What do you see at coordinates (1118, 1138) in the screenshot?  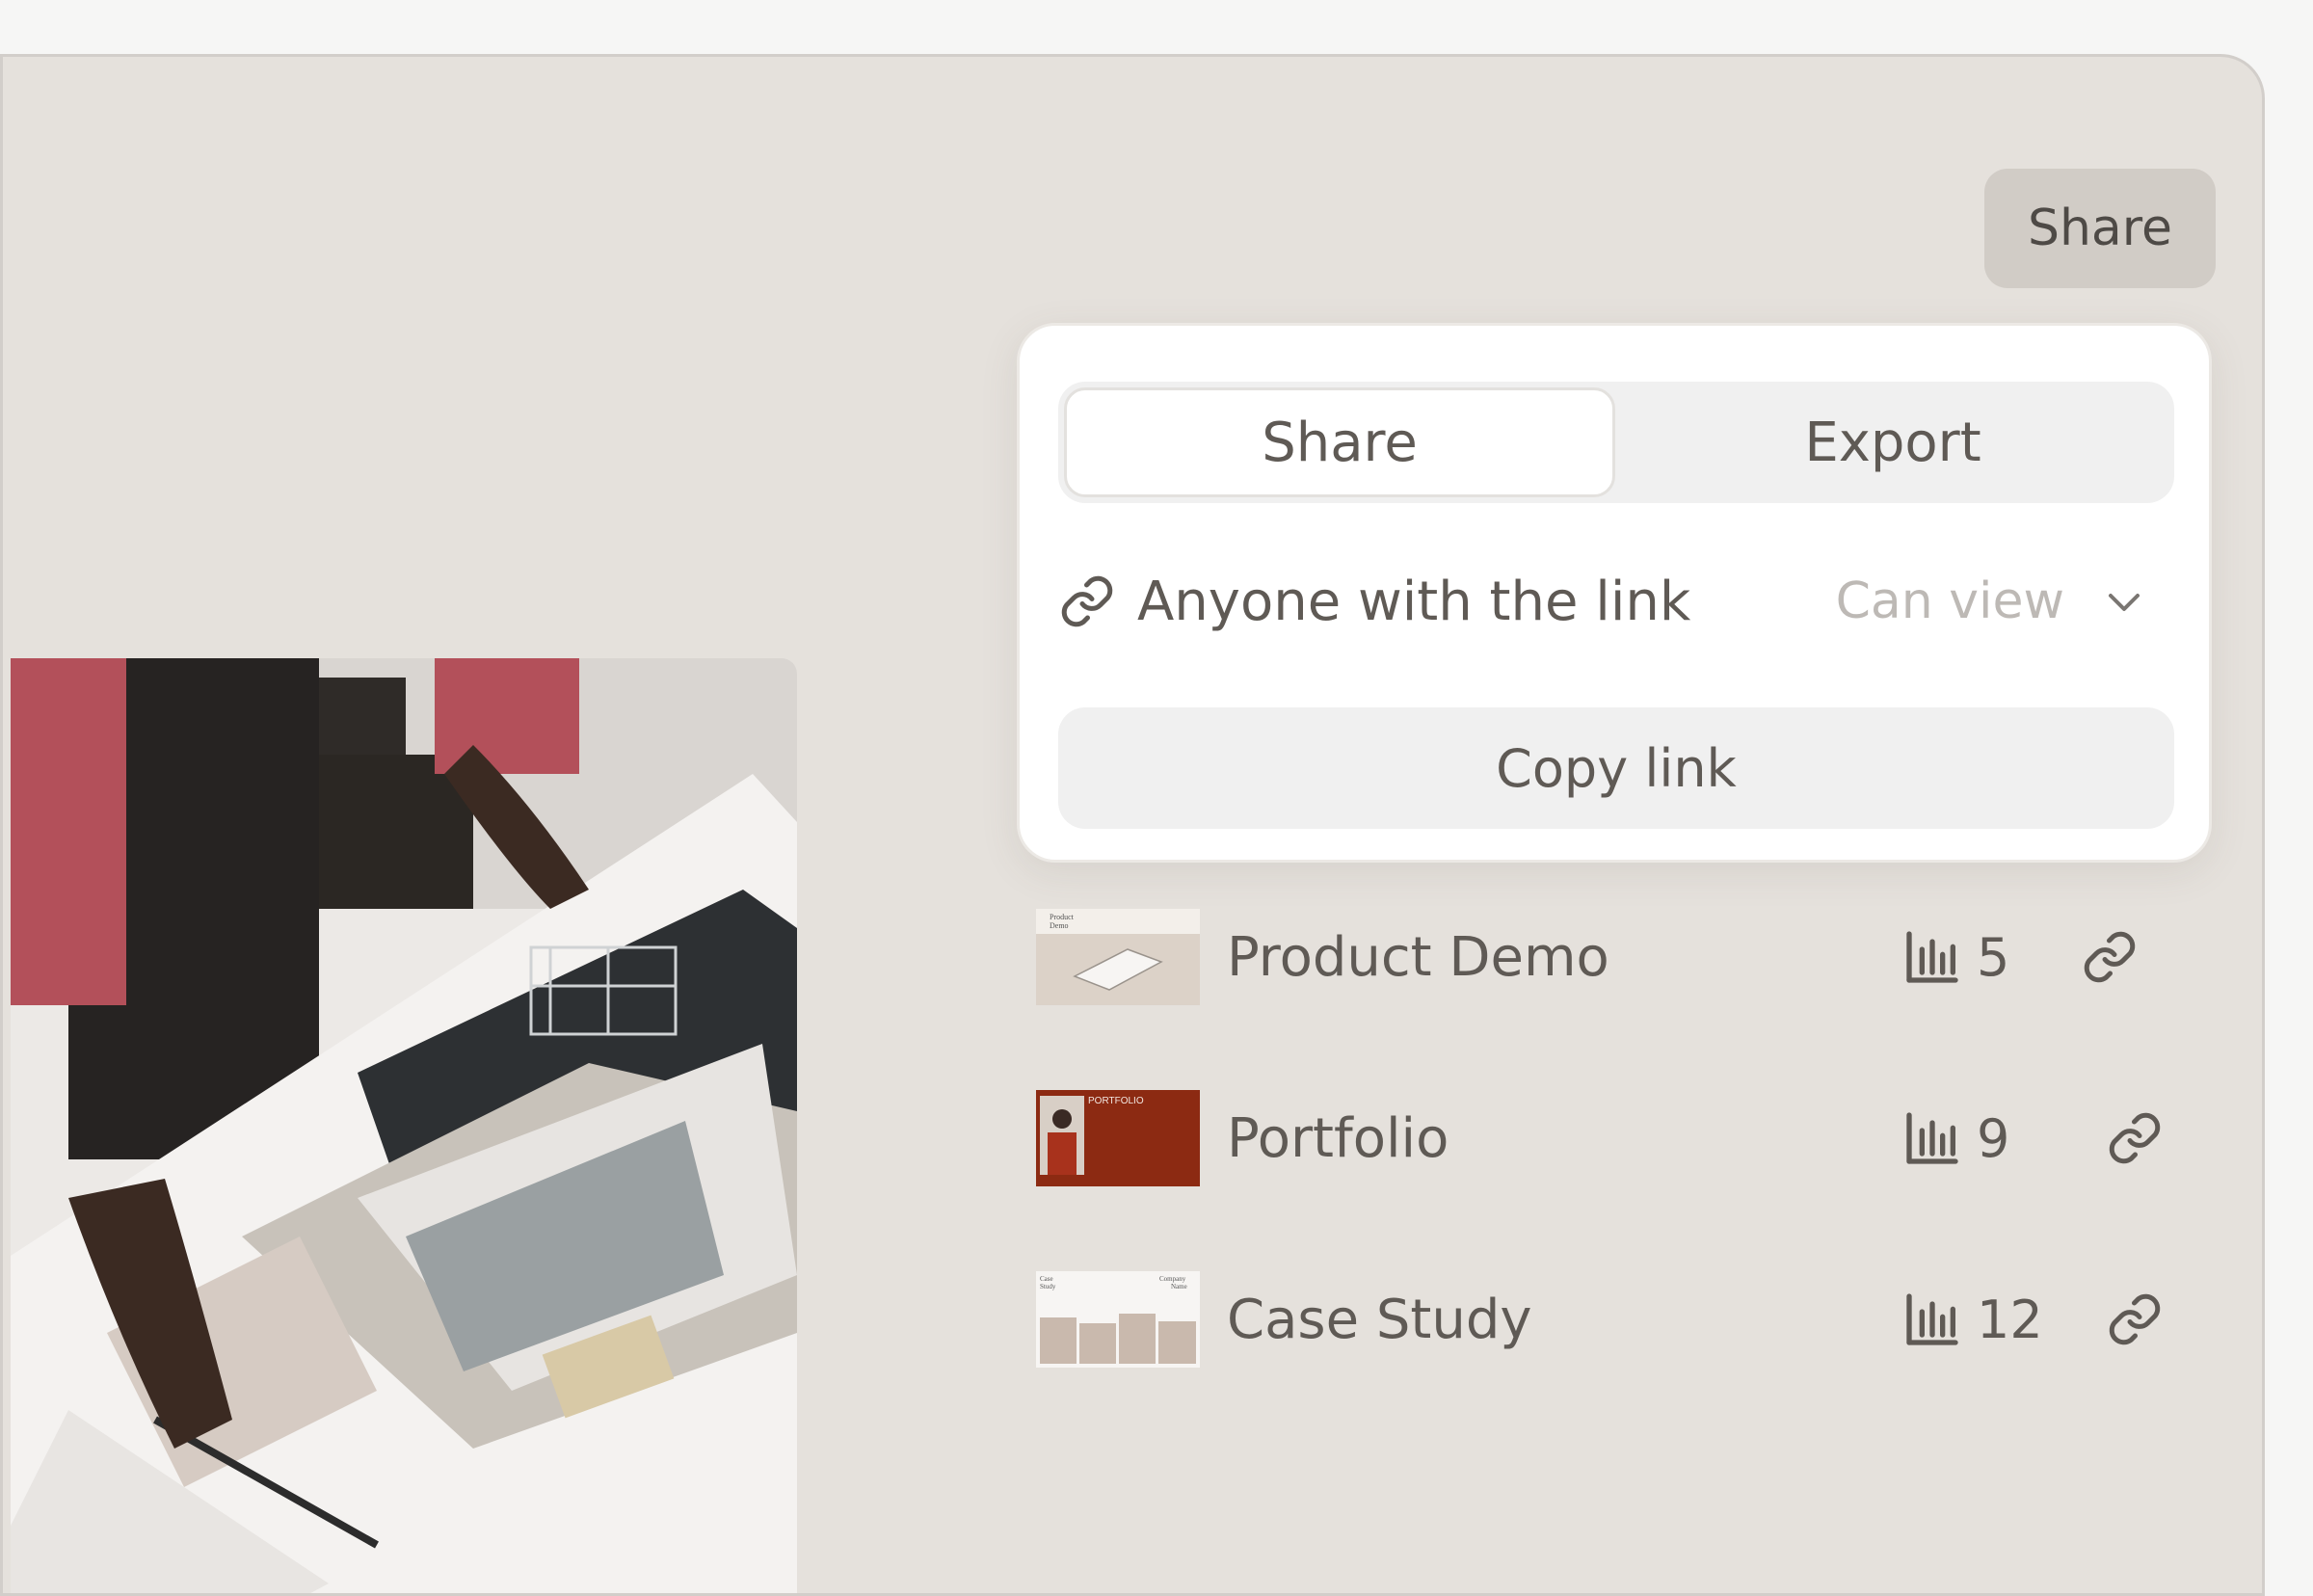 I see `item-thumbnail: PORTFOLIO` at bounding box center [1118, 1138].